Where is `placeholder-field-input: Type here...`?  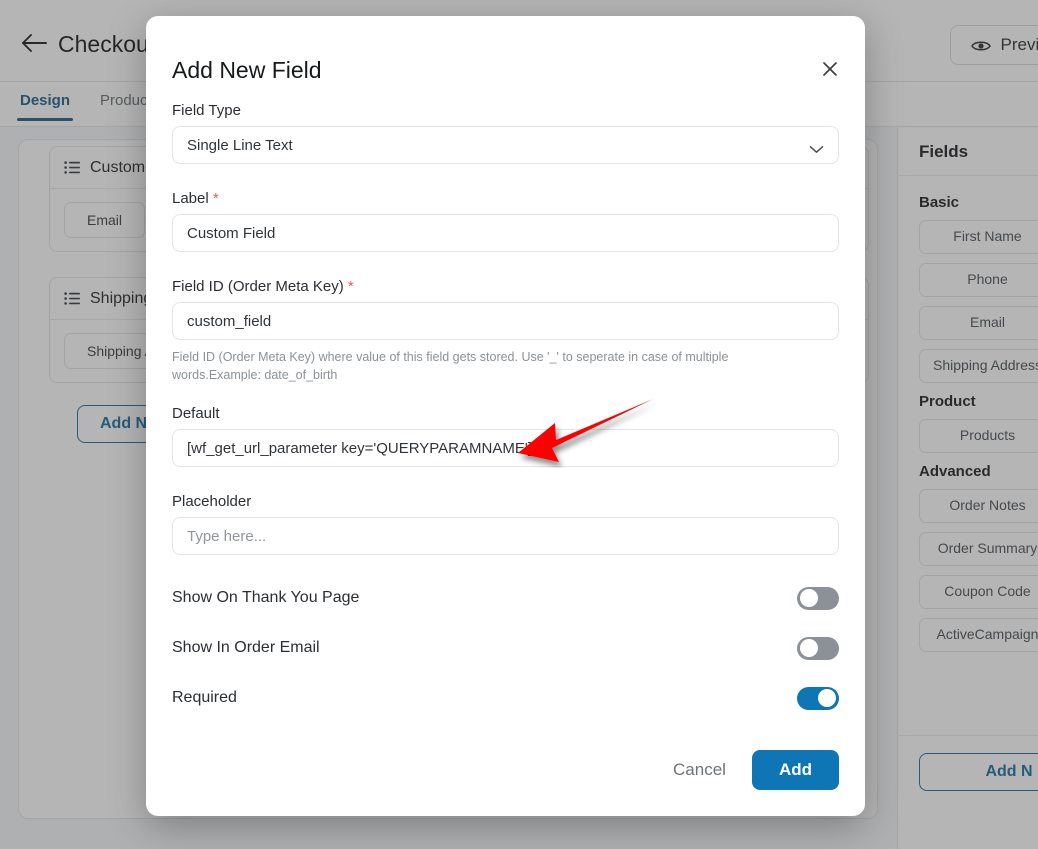 placeholder-field-input: Type here... is located at coordinates (505, 536).